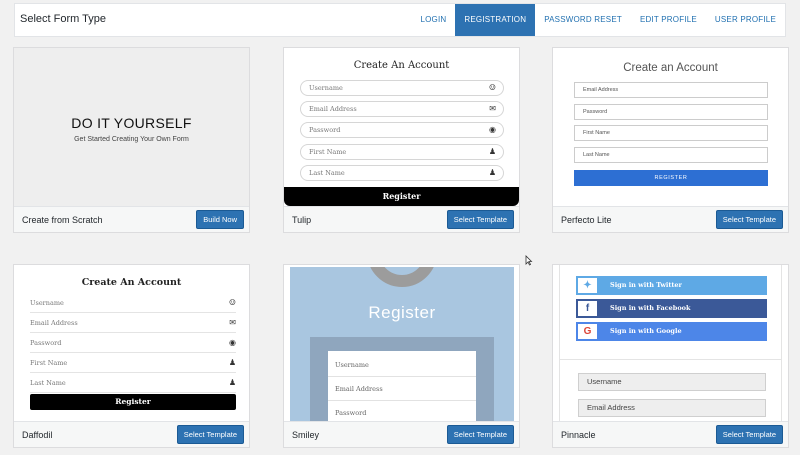 The image size is (800, 455). I want to click on preview-title: DO IT YOURSELF, so click(131, 123).